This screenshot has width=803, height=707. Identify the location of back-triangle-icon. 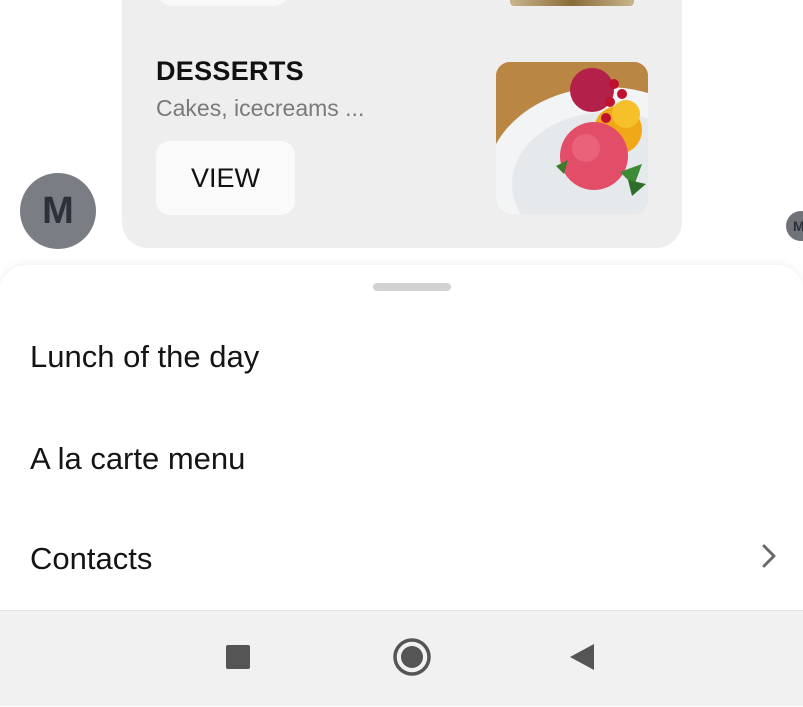
(582, 659).